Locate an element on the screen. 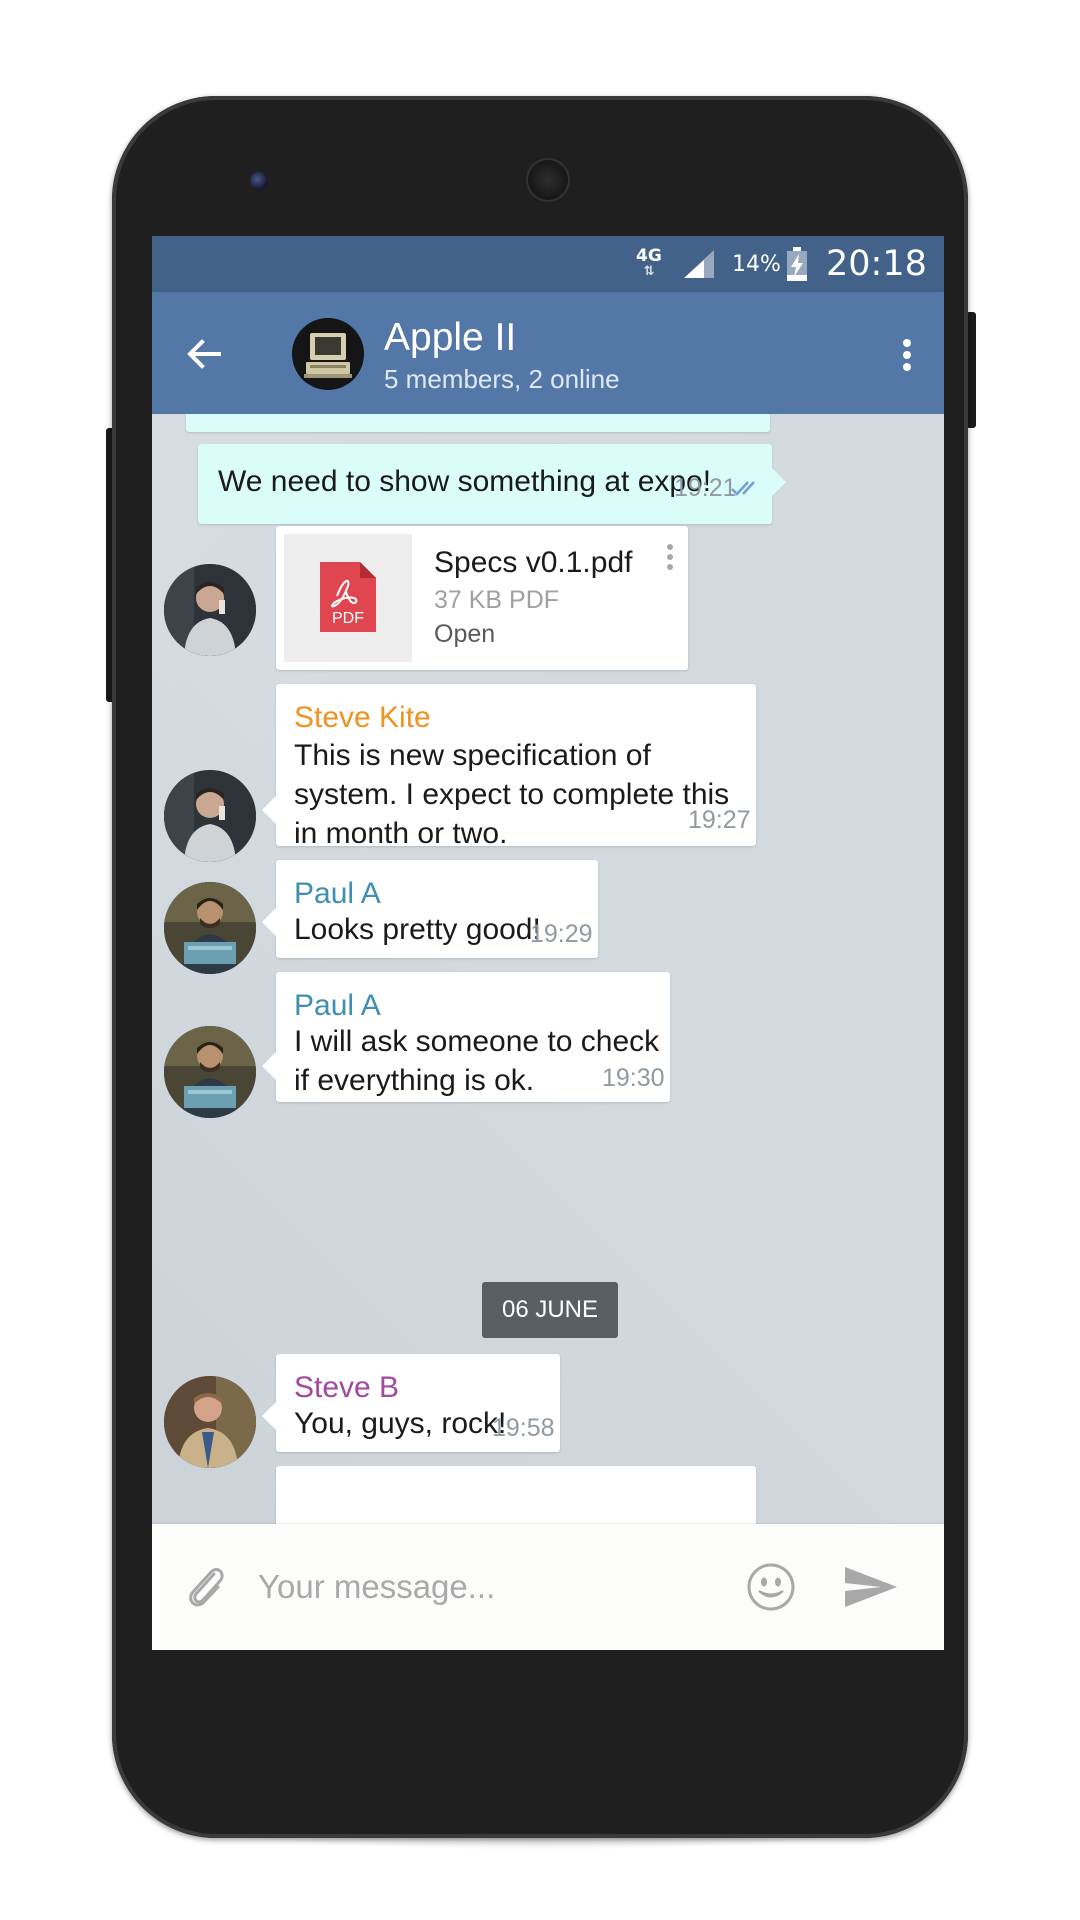 This screenshot has height=1920, width=1080. message-bubble-outgoing: We need to show something at expo! 19:21 is located at coordinates (492, 484).